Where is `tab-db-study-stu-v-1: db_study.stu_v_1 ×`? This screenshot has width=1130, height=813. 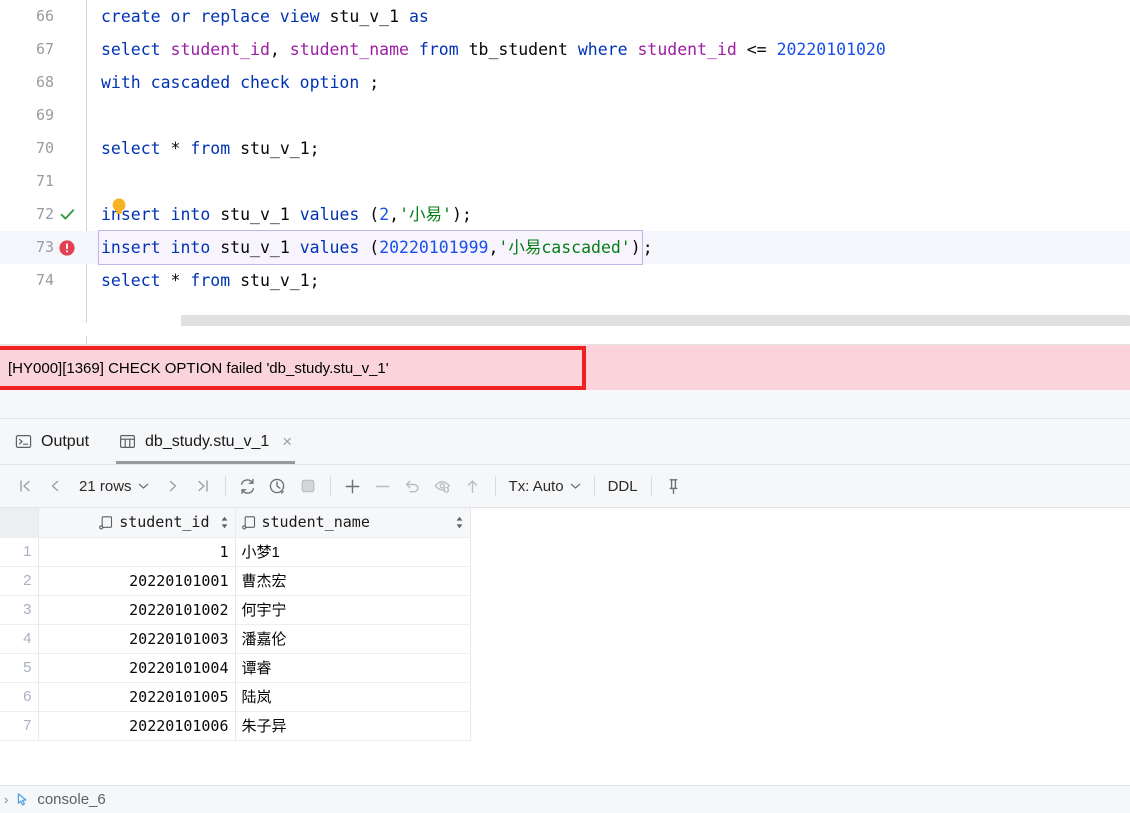
tab-db-study-stu-v-1: db_study.stu_v_1 × is located at coordinates (205, 441).